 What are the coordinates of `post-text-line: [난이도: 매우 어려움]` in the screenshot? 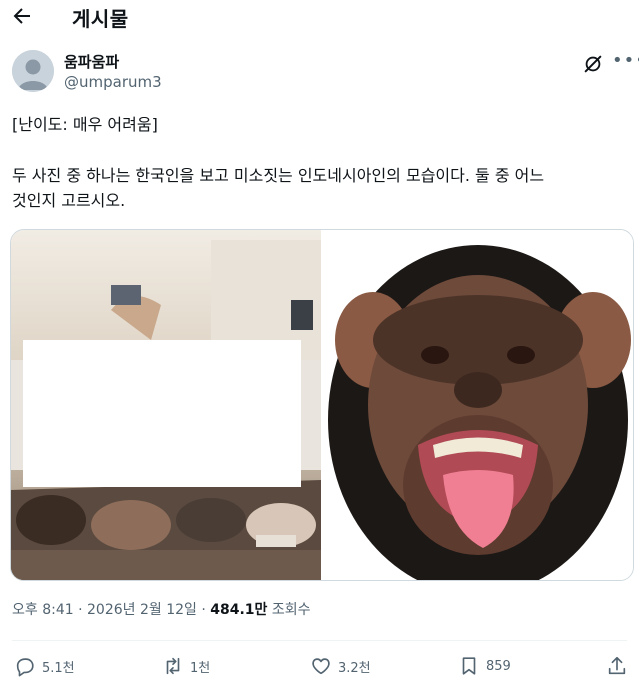 It's located at (85, 124).